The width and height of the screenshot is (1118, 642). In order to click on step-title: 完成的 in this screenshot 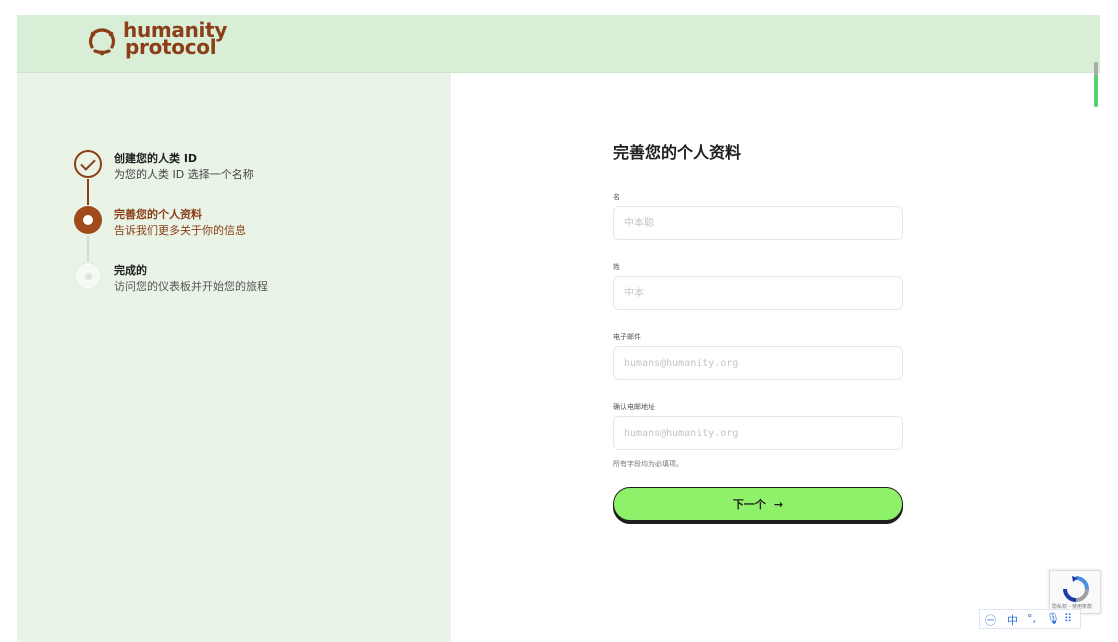, I will do `click(130, 270)`.